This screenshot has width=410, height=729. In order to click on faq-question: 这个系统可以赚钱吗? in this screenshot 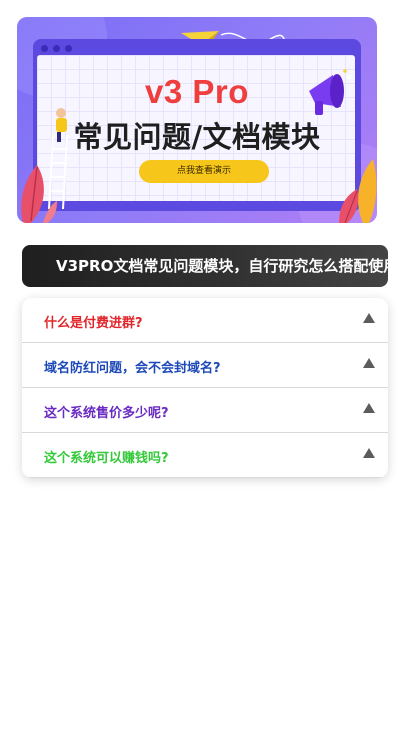, I will do `click(106, 458)`.